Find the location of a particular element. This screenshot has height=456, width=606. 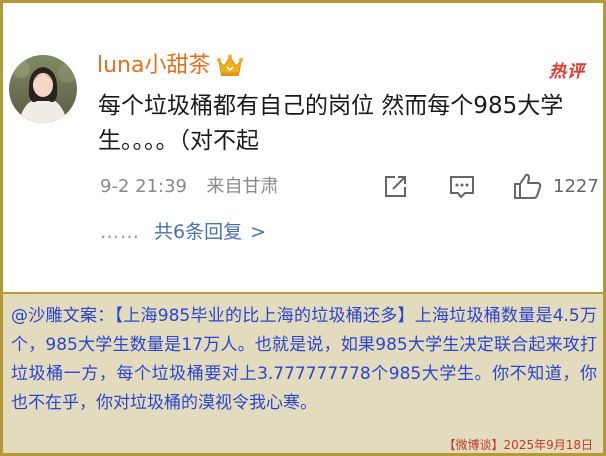

like-icon is located at coordinates (528, 186).